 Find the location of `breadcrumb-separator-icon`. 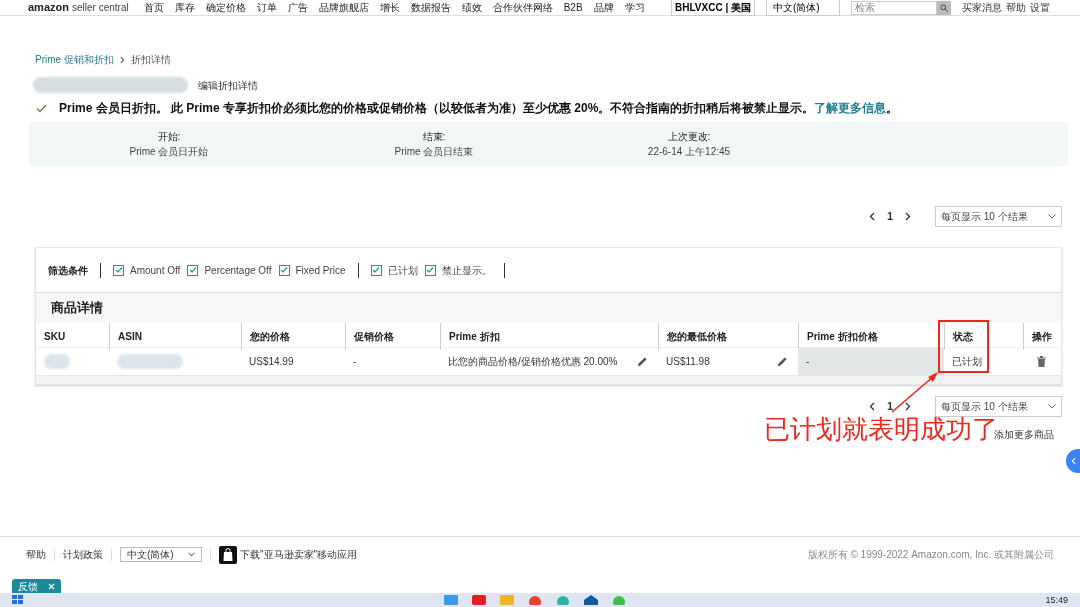

breadcrumb-separator-icon is located at coordinates (122, 59).